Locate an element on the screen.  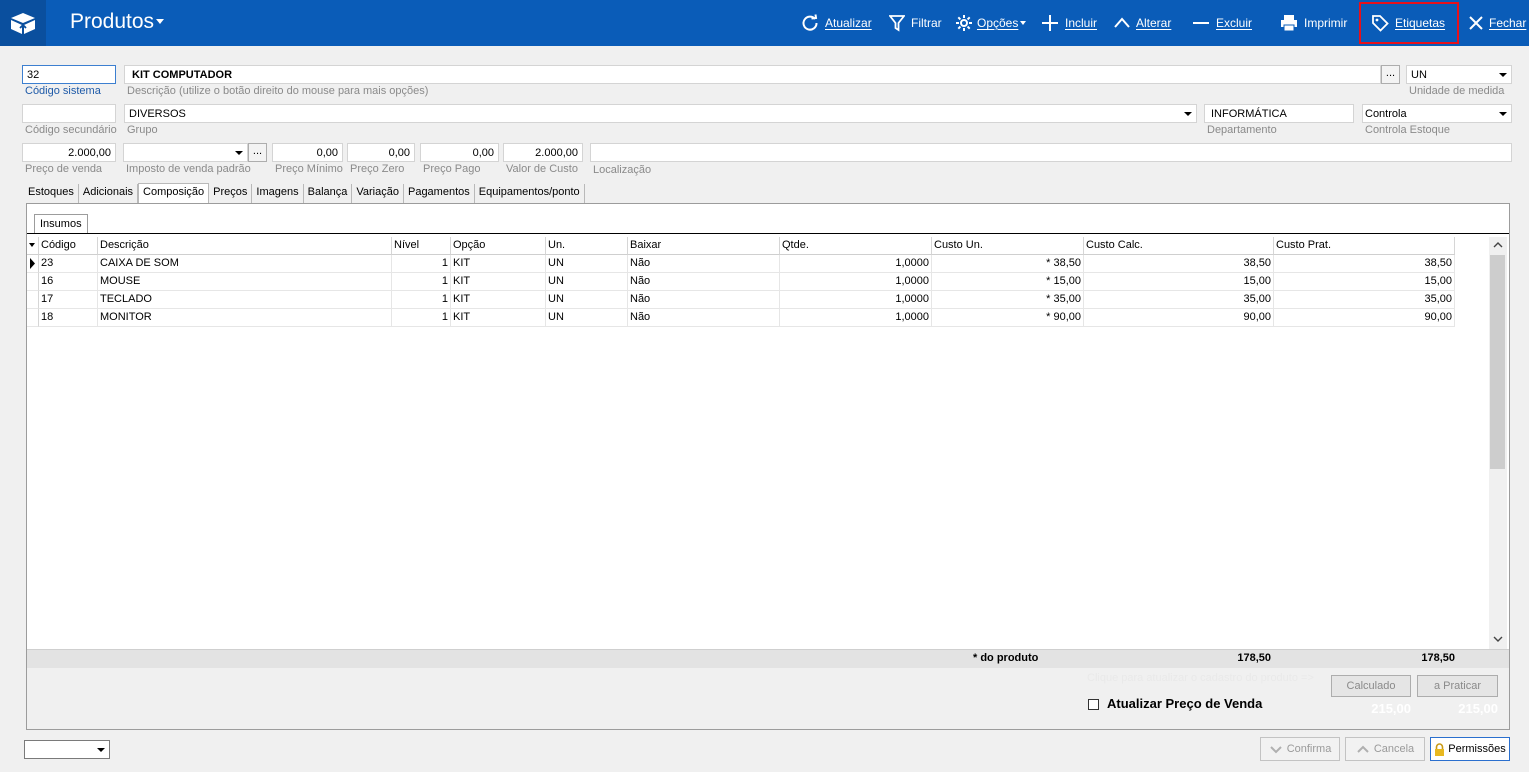
tab-composicao: Composição is located at coordinates (174, 193).